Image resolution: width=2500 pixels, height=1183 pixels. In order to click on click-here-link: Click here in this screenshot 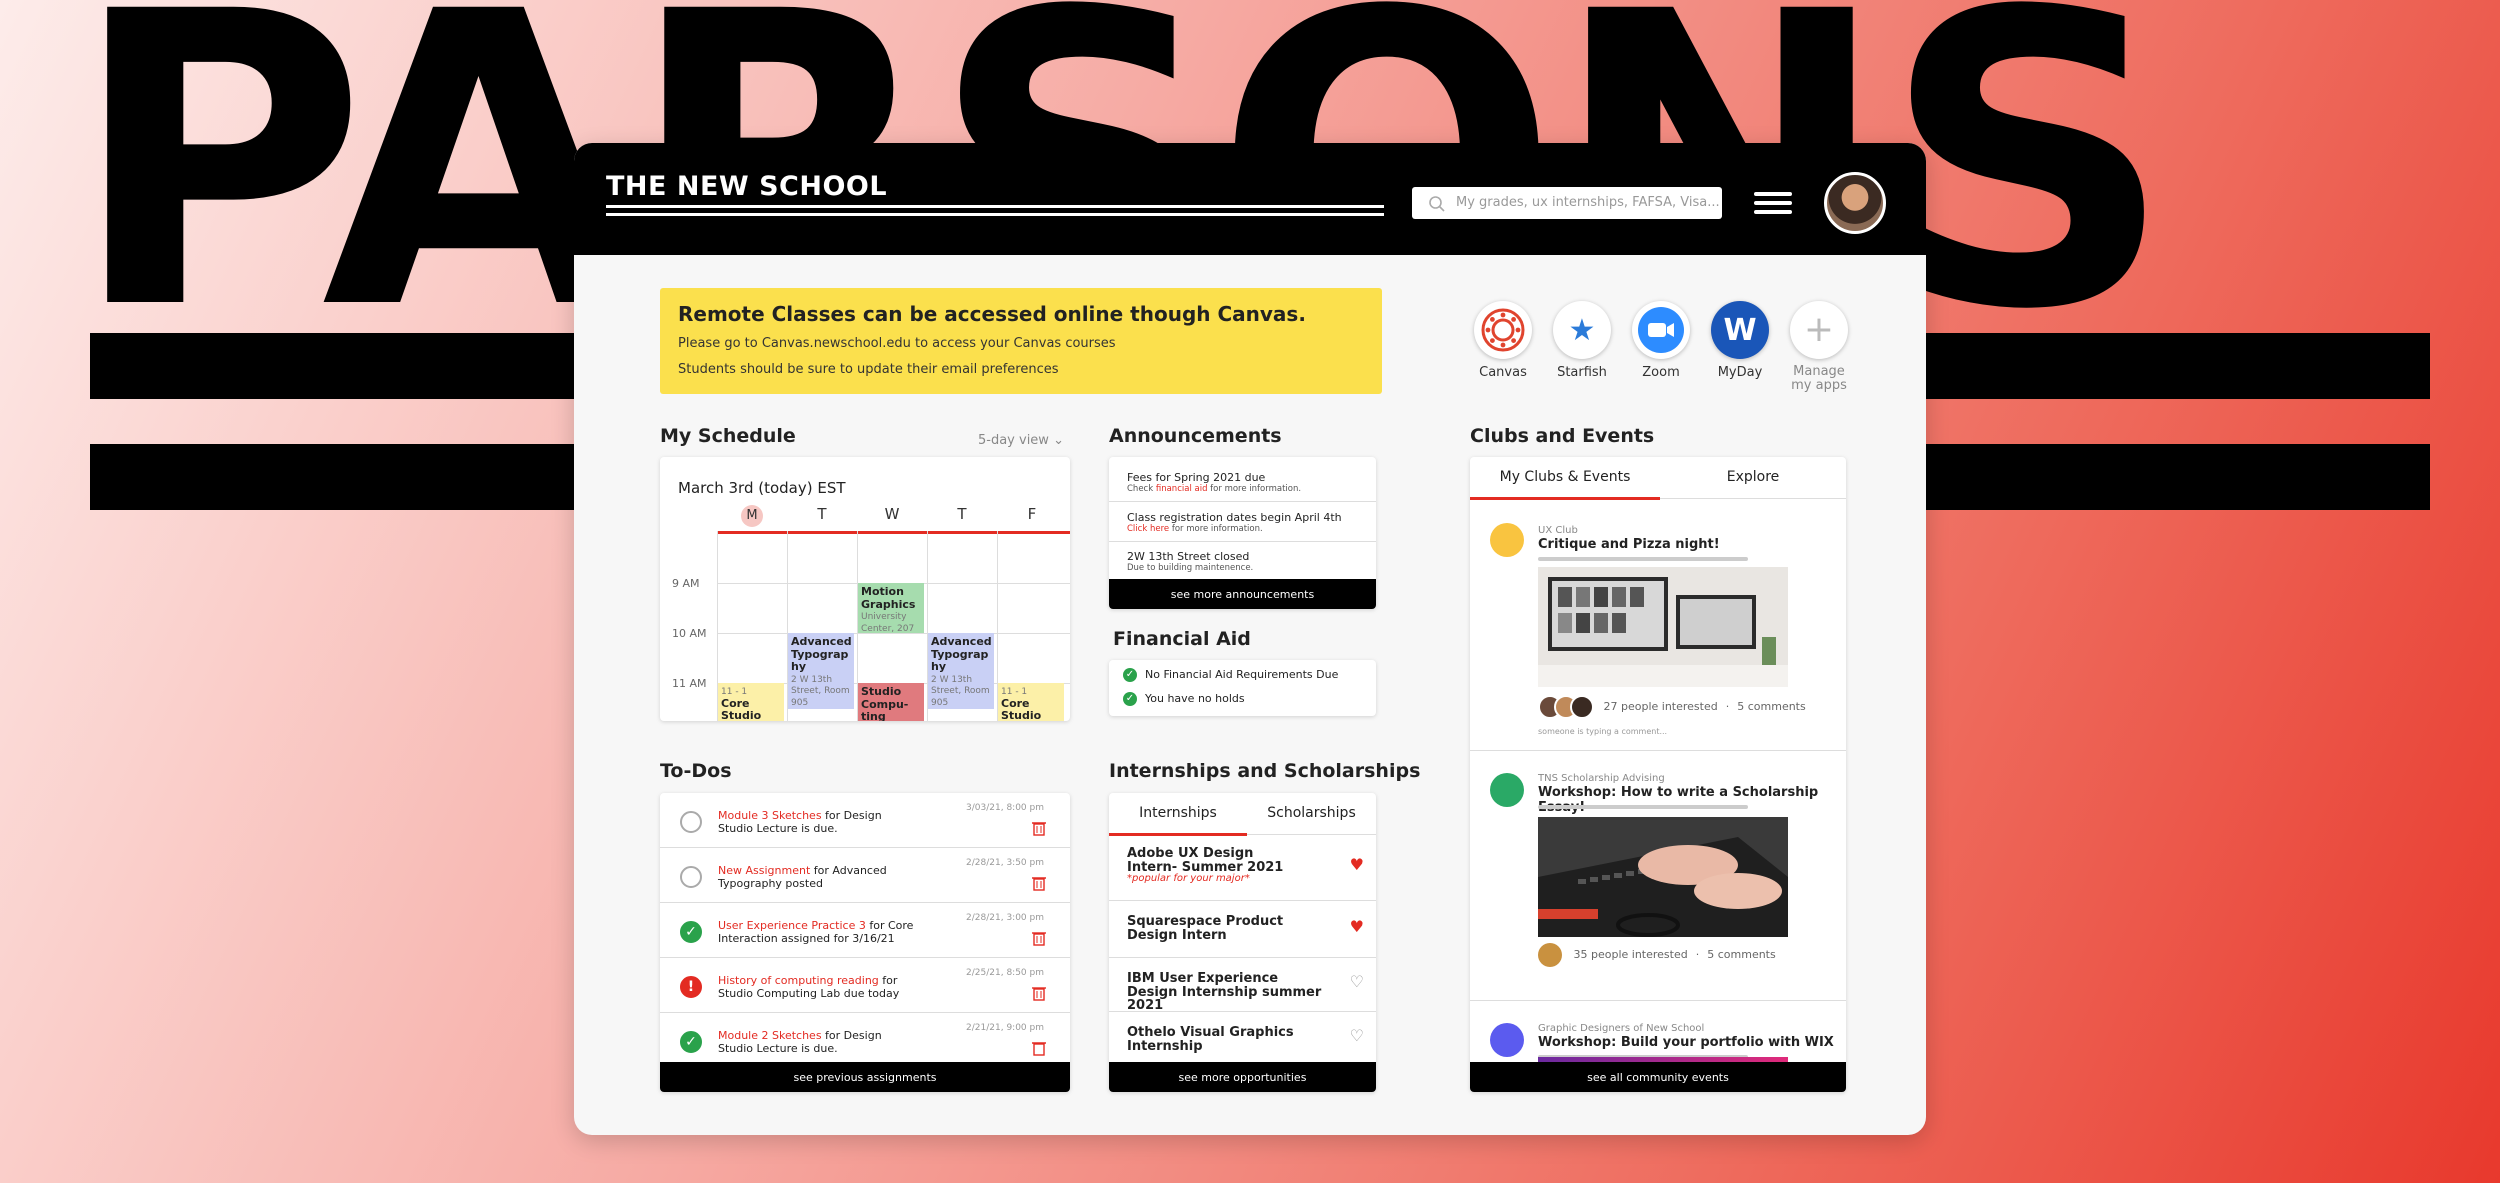, I will do `click(1148, 529)`.